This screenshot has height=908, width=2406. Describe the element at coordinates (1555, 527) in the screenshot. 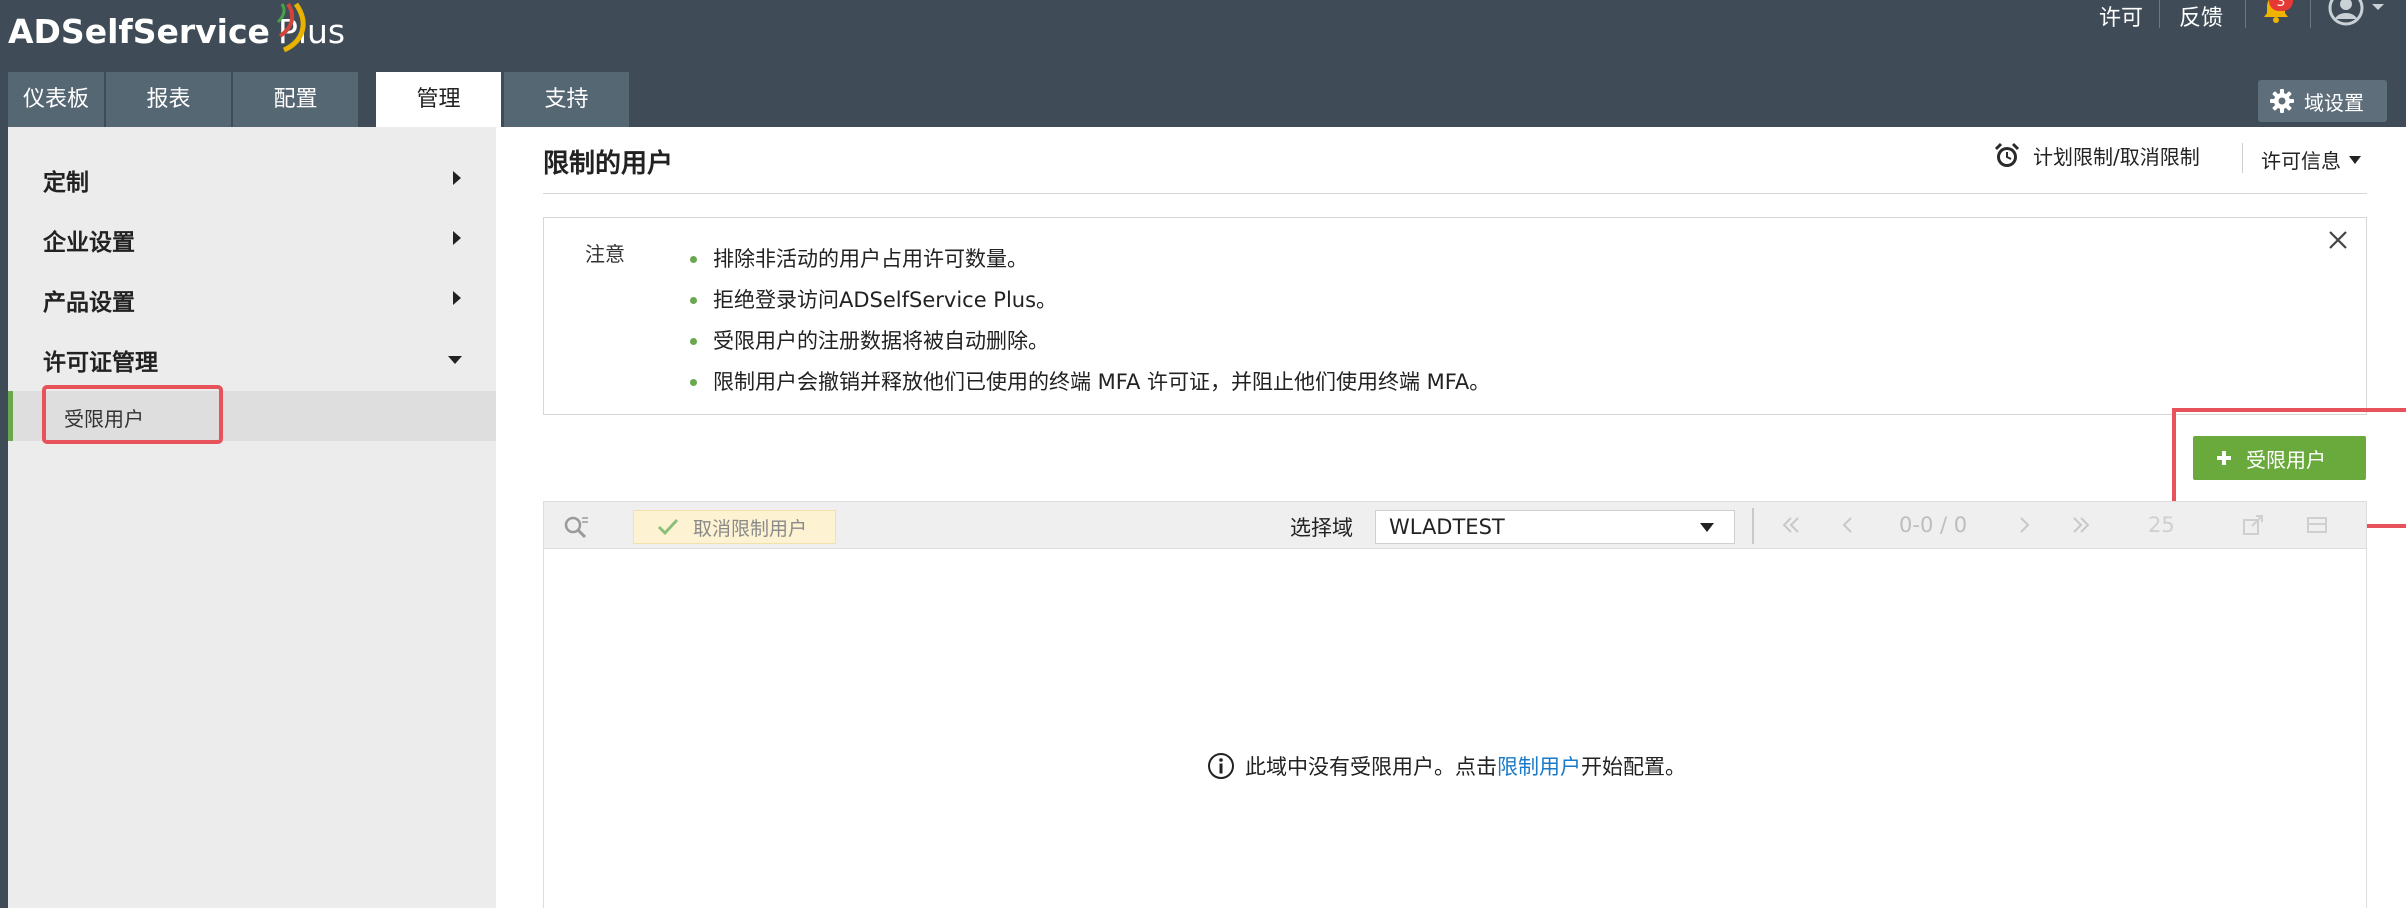

I see `domain-select: WLADTEST` at that location.